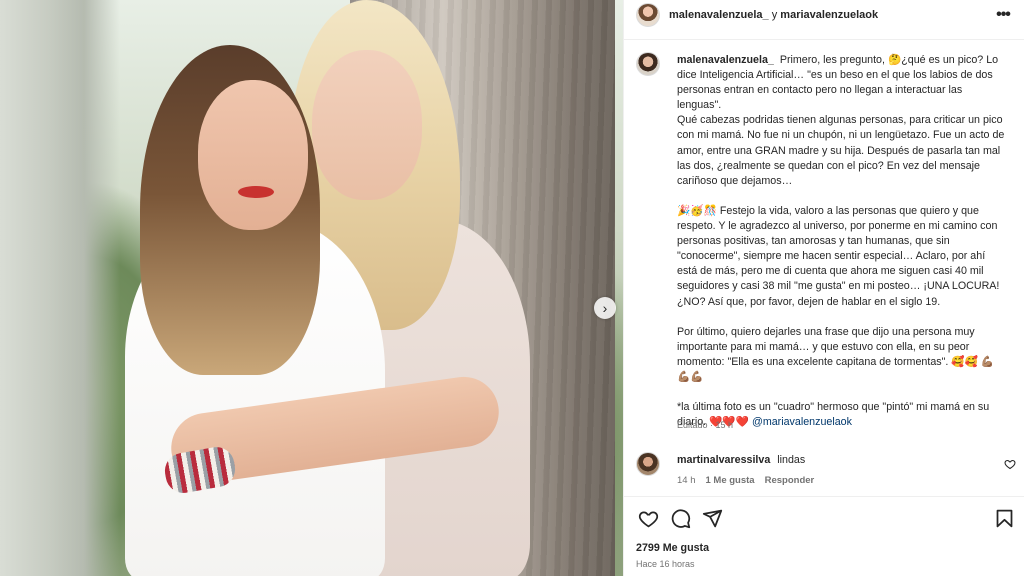  I want to click on chevron-right-icon: ›, so click(605, 308).